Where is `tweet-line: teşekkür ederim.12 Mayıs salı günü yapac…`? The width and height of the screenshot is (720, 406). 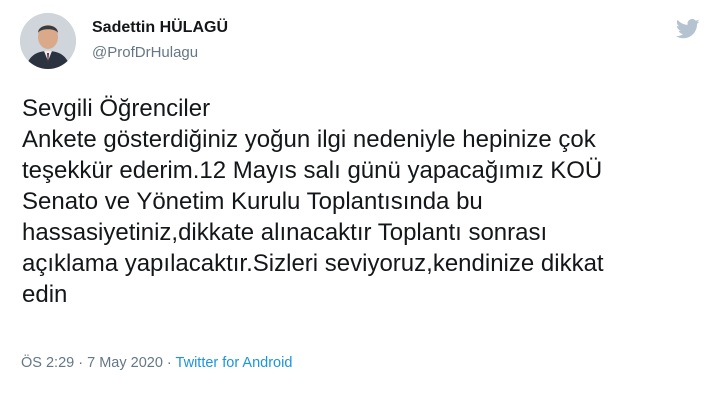
tweet-line: teşekkür ederim.12 Mayıs salı günü yapac… is located at coordinates (312, 170).